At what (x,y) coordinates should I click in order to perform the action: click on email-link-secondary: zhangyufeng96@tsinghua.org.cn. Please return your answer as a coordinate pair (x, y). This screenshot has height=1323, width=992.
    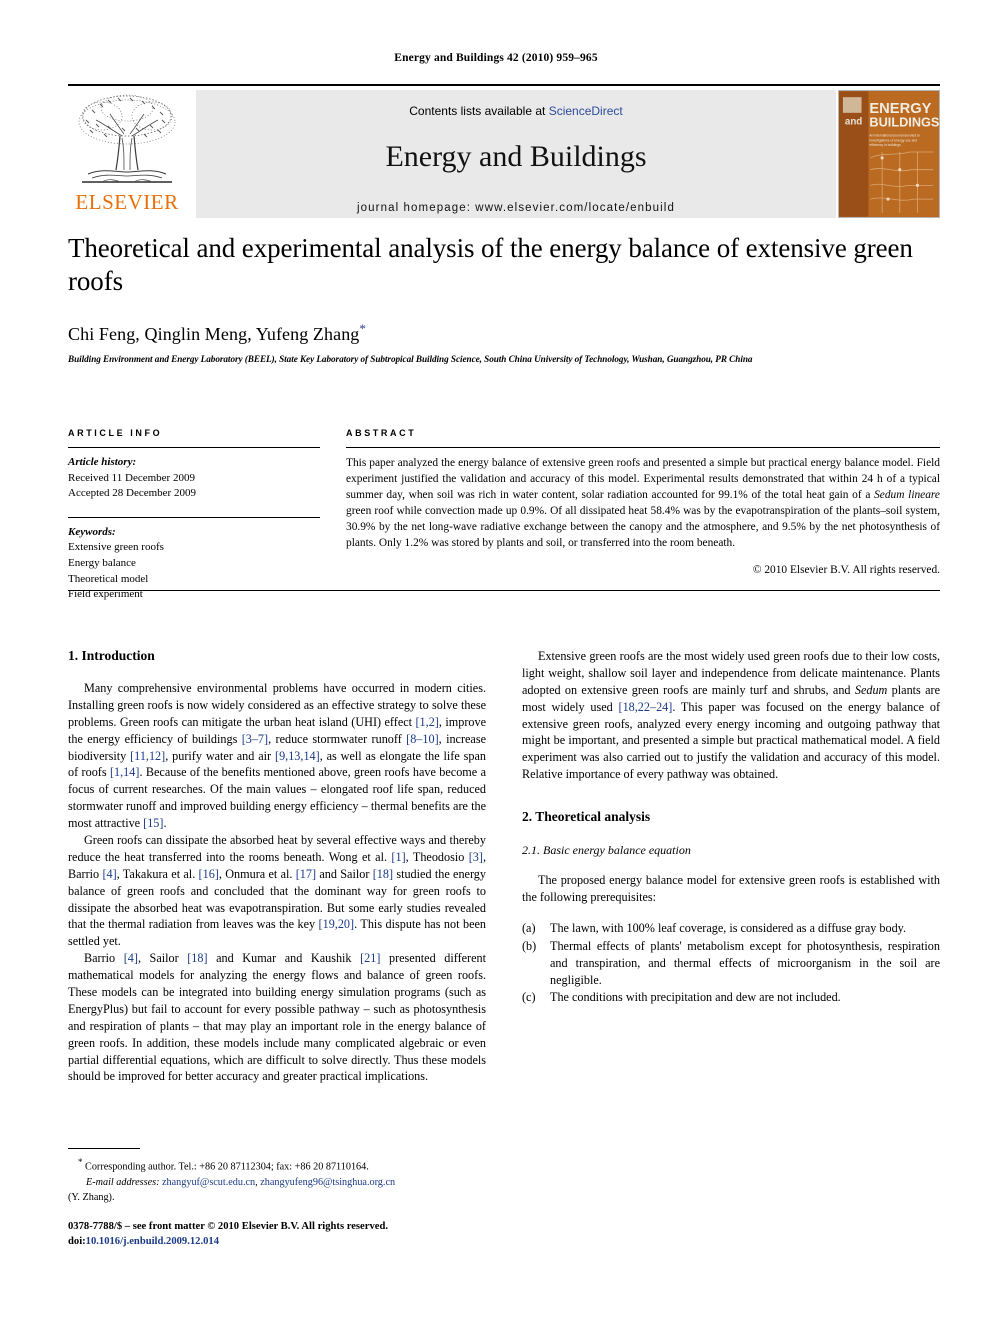
    Looking at the image, I should click on (327, 1182).